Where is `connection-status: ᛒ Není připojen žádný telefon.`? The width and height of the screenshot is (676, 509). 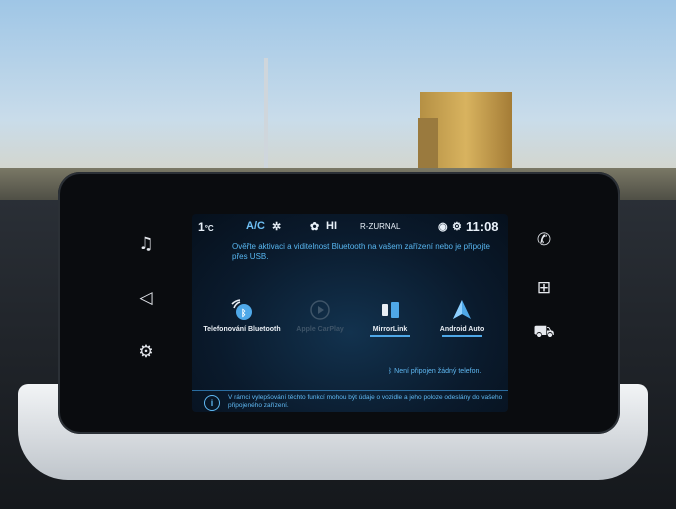
connection-status: ᛒ Není připojen žádný telefon. is located at coordinates (435, 371).